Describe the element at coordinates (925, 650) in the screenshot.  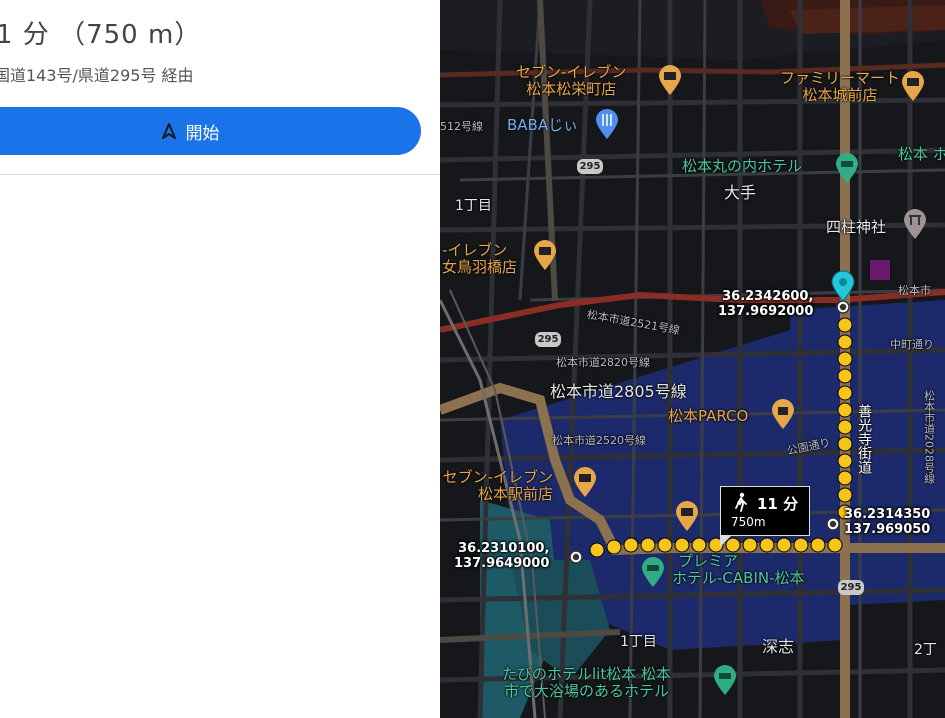
I see `place-label: 2丁` at that location.